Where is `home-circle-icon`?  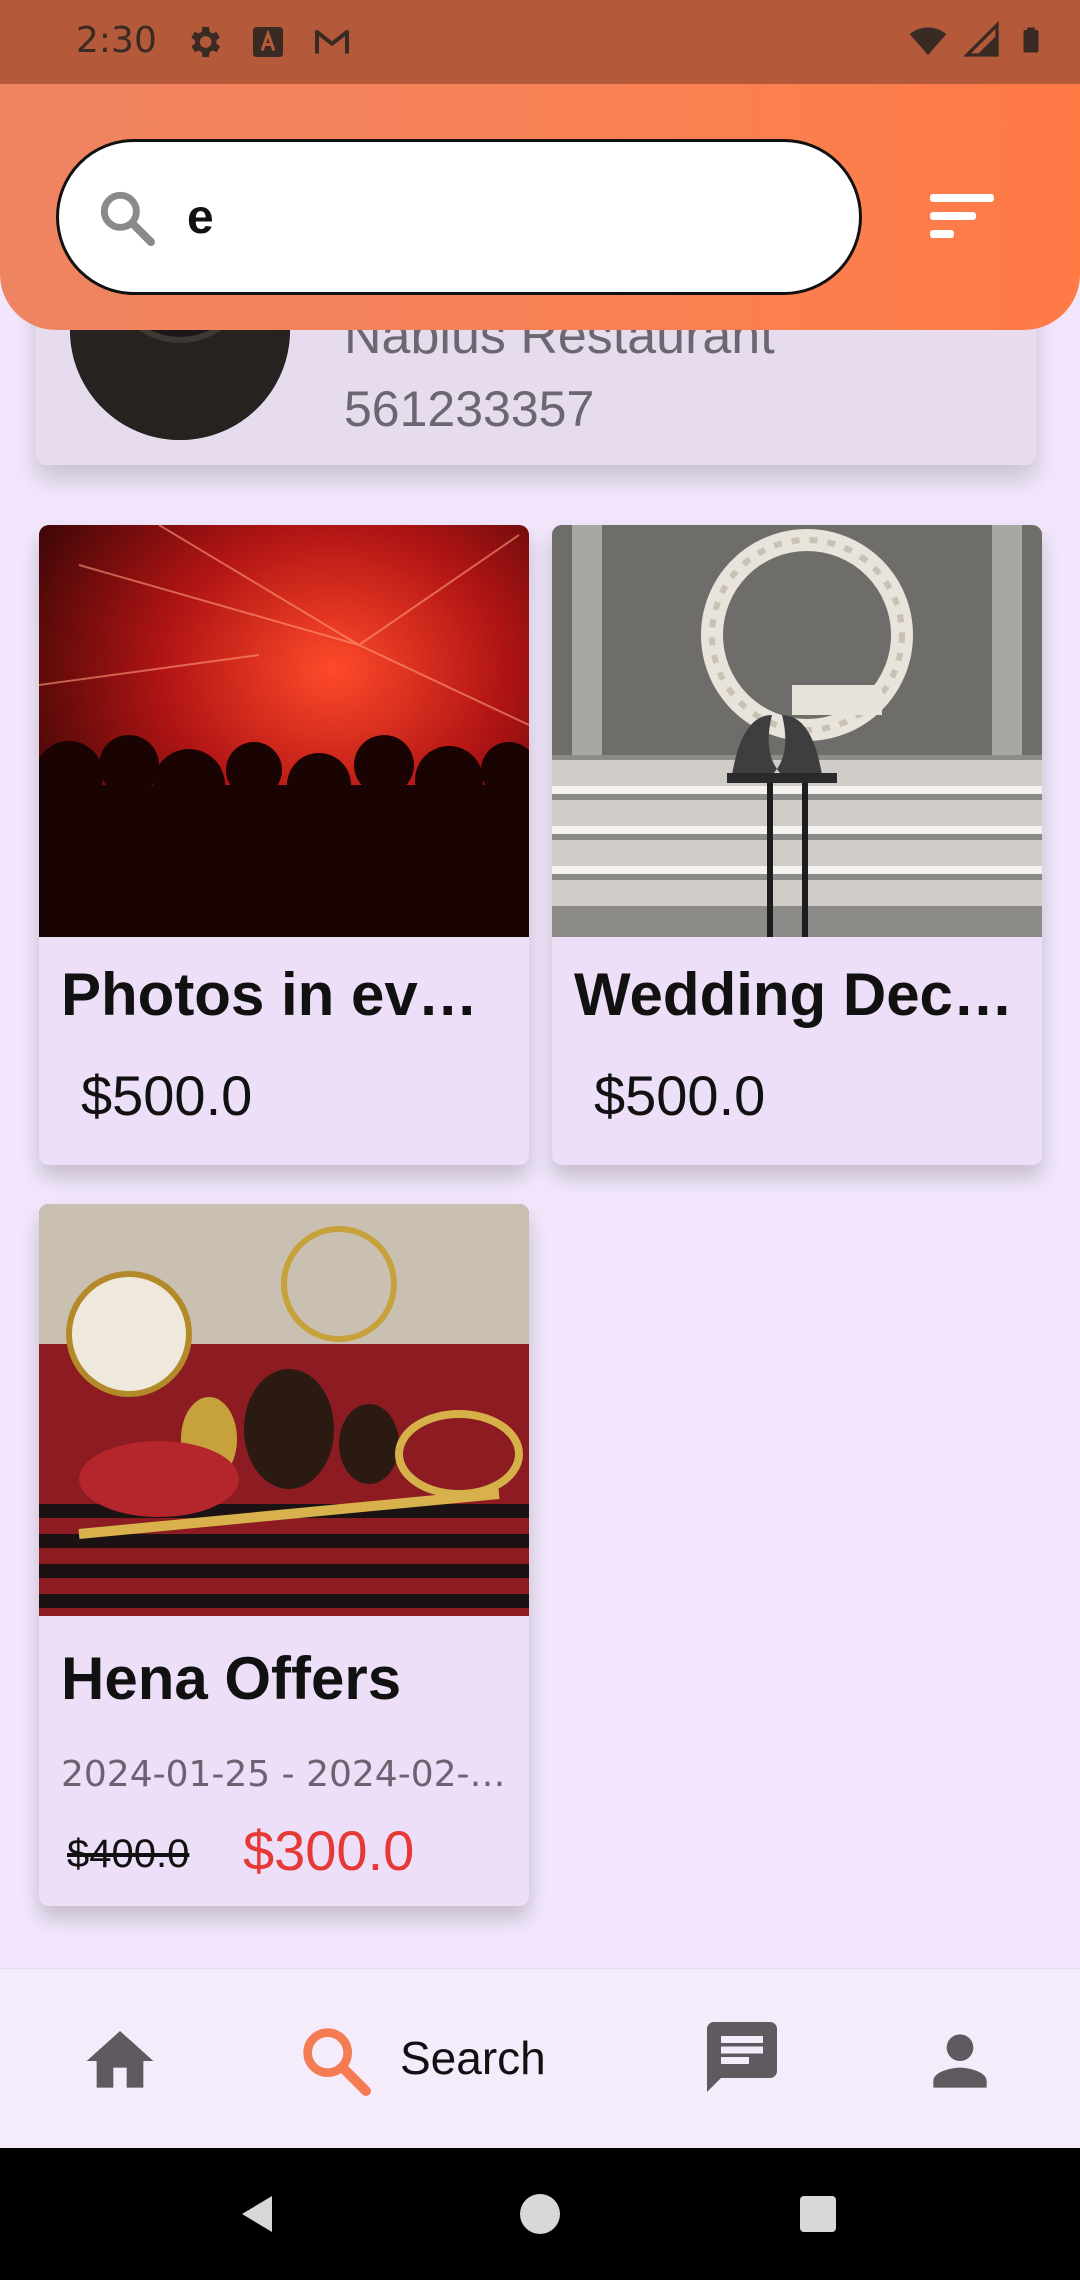 home-circle-icon is located at coordinates (540, 2214).